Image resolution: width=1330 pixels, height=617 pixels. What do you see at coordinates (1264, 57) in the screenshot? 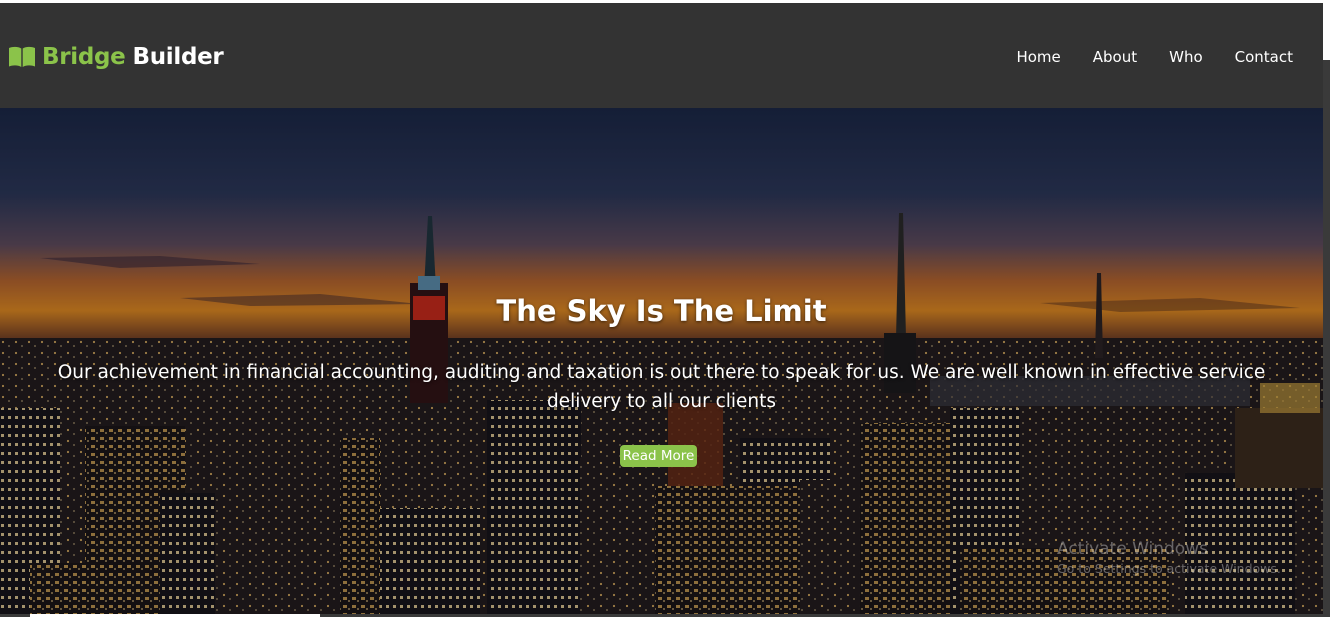
I see `nav-link-contact: Contact` at bounding box center [1264, 57].